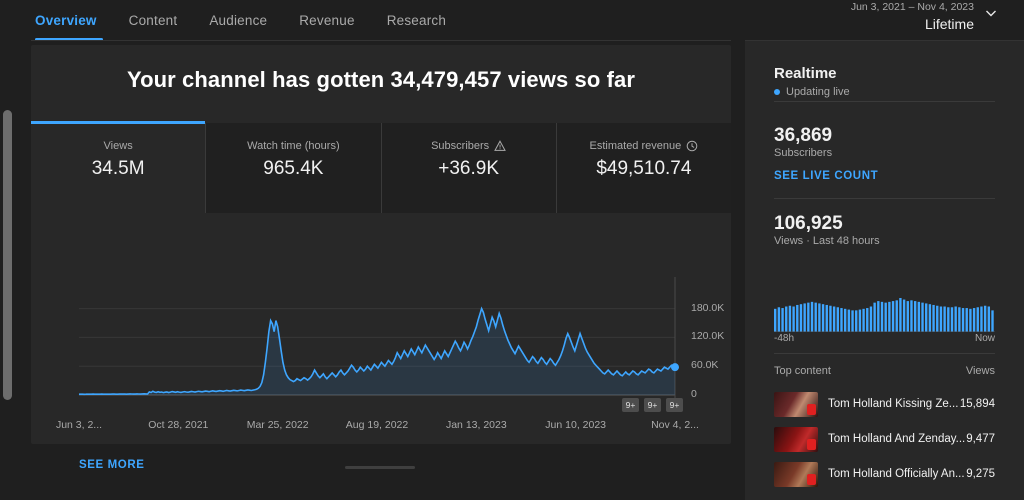  Describe the element at coordinates (980, 371) in the screenshot. I see `top-content-header-views: Views` at that location.